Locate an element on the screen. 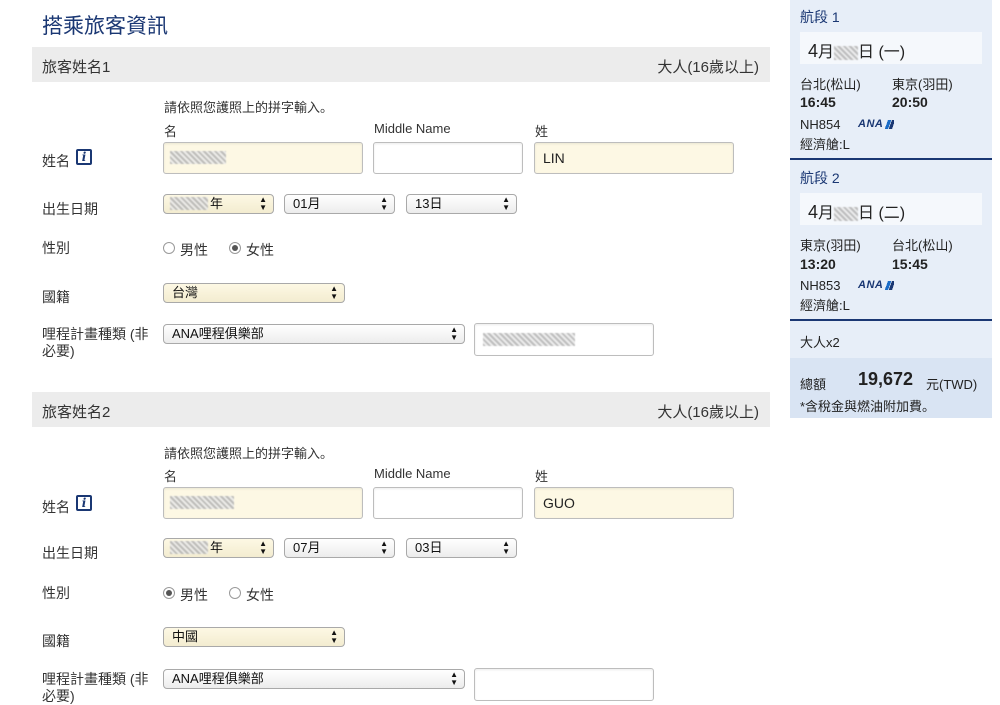 The width and height of the screenshot is (1000, 705). passenger-2-nationality-label: 國籍 is located at coordinates (56, 641).